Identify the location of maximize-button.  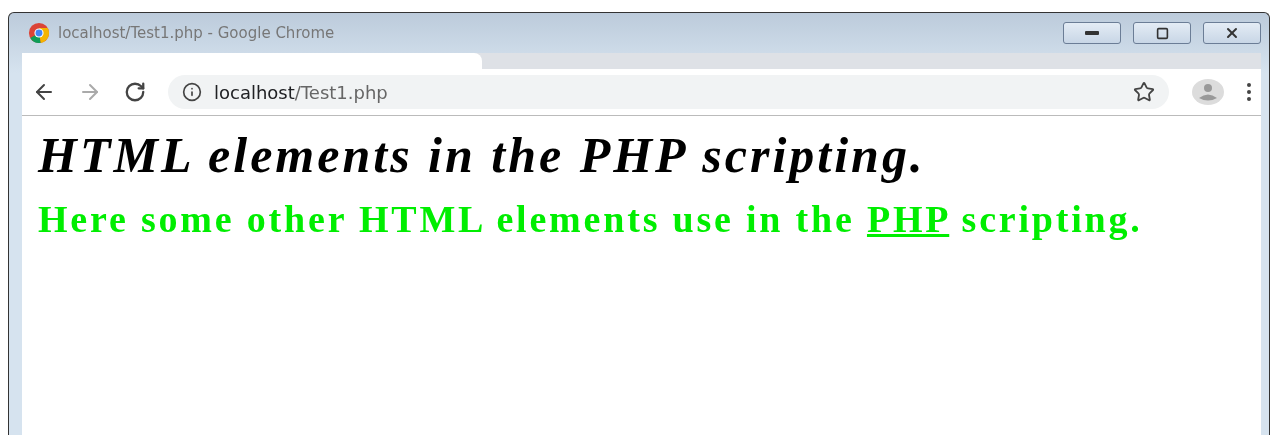
(1162, 33).